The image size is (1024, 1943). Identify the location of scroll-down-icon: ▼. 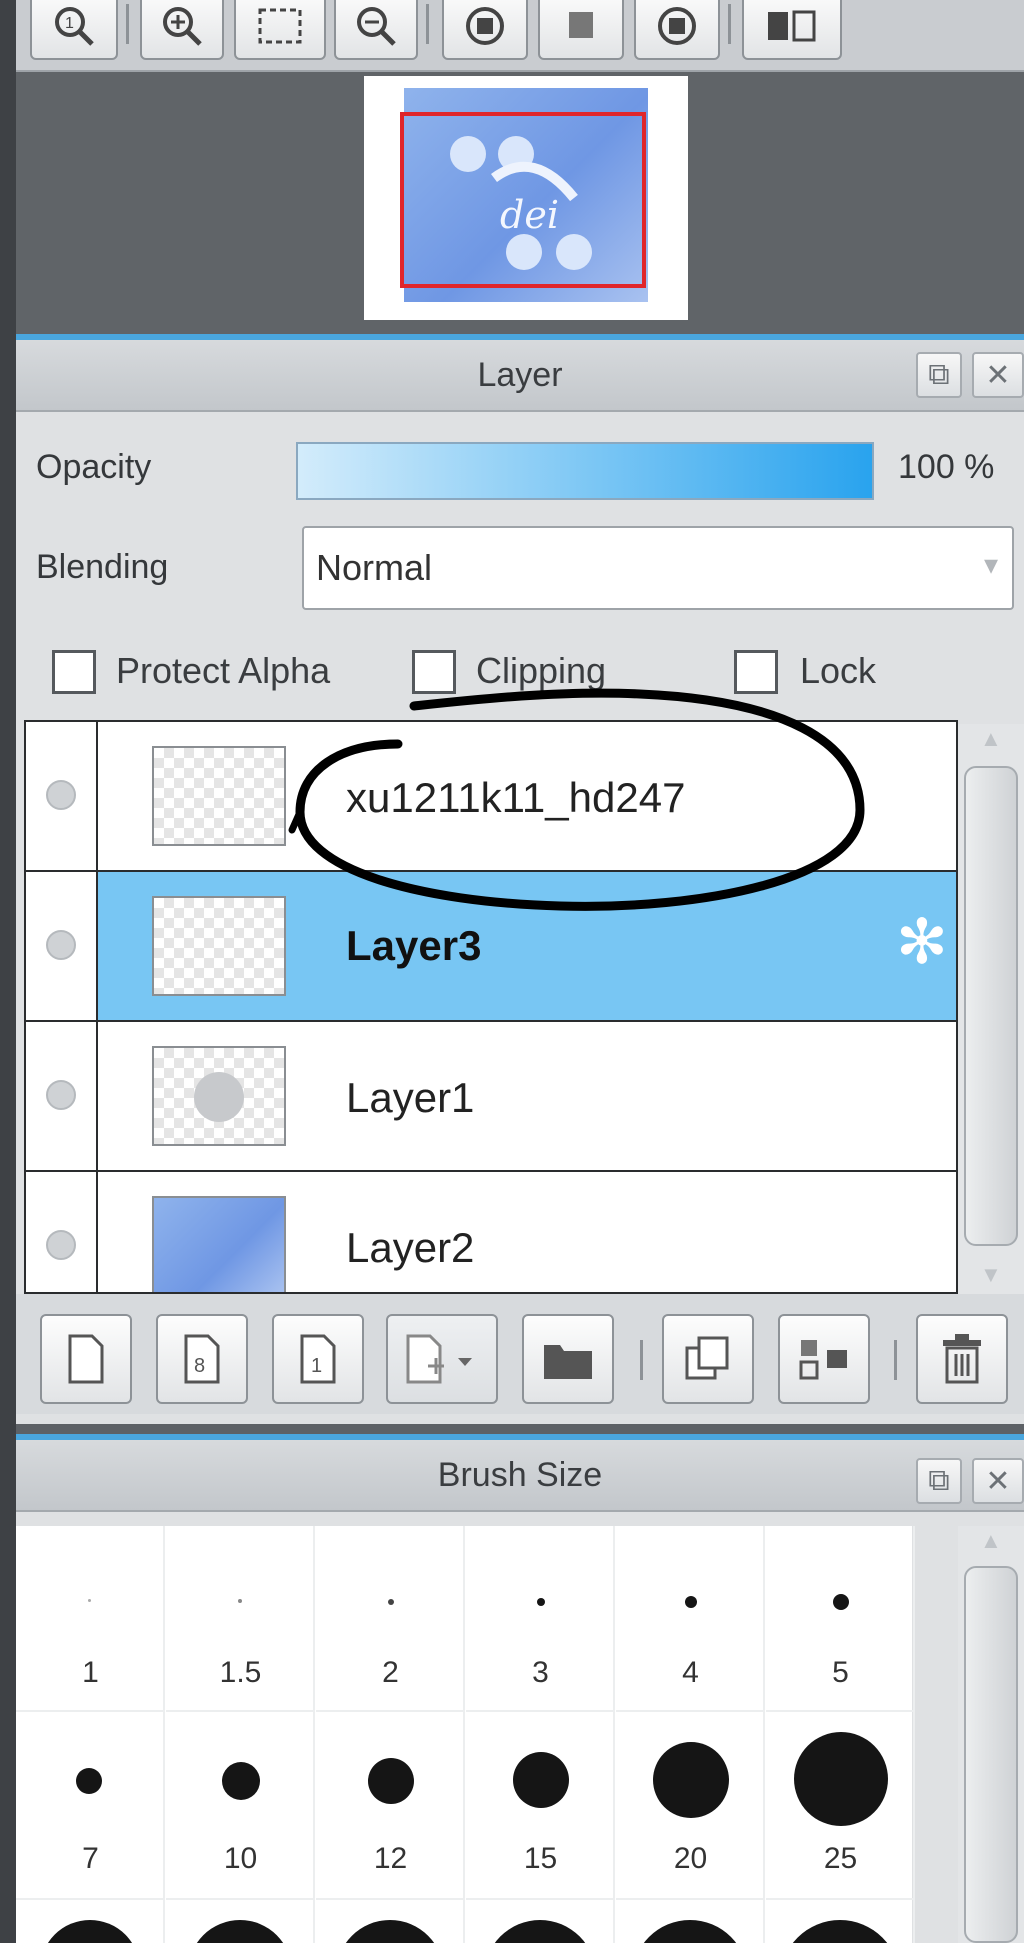
(991, 1275).